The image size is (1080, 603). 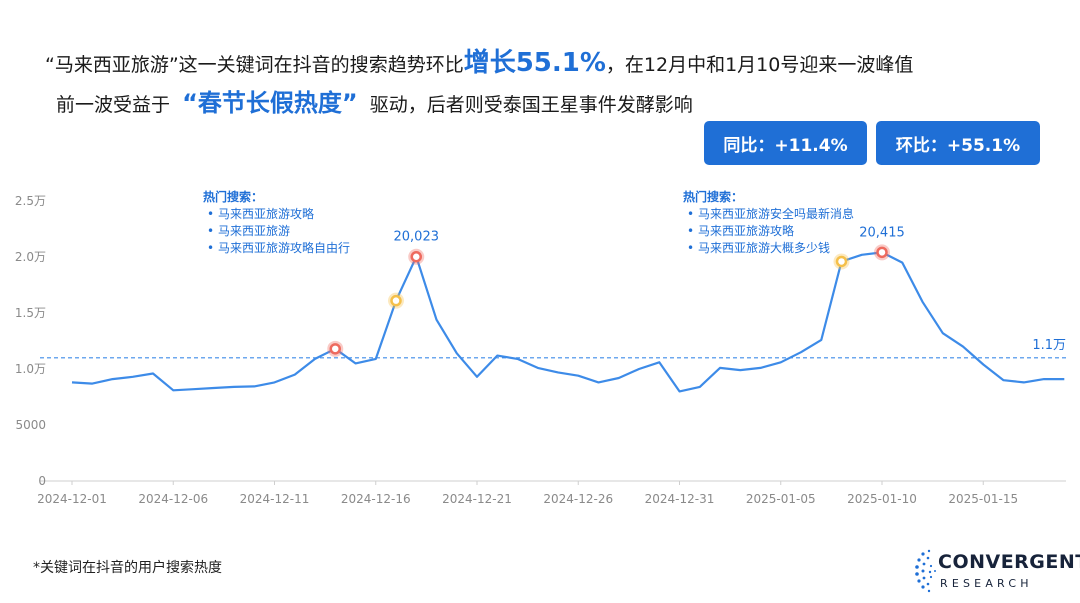 I want to click on peak-value-label: 20,023, so click(x=417, y=237).